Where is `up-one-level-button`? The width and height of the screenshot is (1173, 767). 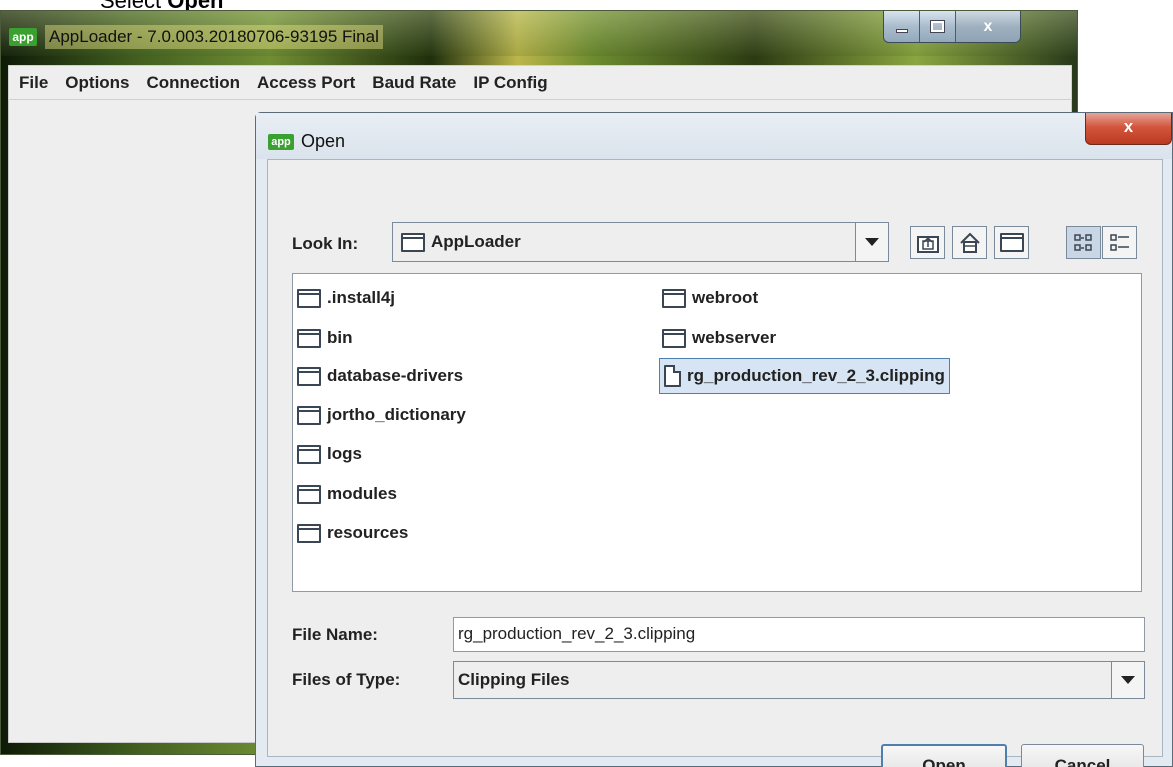 up-one-level-button is located at coordinates (927, 242).